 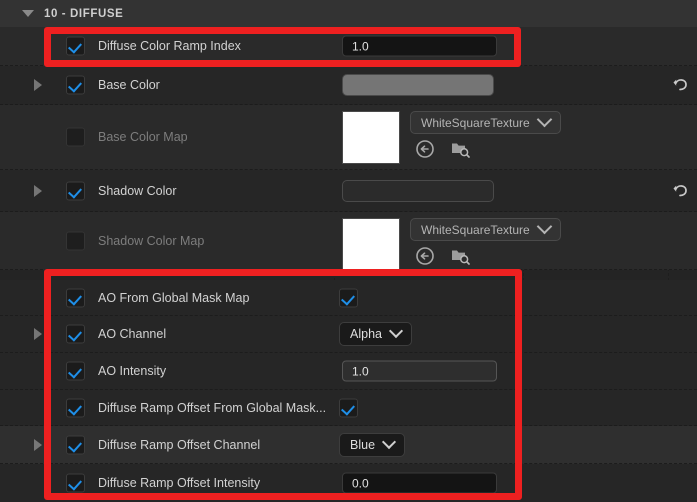 What do you see at coordinates (179, 444) in the screenshot?
I see `property-label: Diffuse Ramp Offset Channel` at bounding box center [179, 444].